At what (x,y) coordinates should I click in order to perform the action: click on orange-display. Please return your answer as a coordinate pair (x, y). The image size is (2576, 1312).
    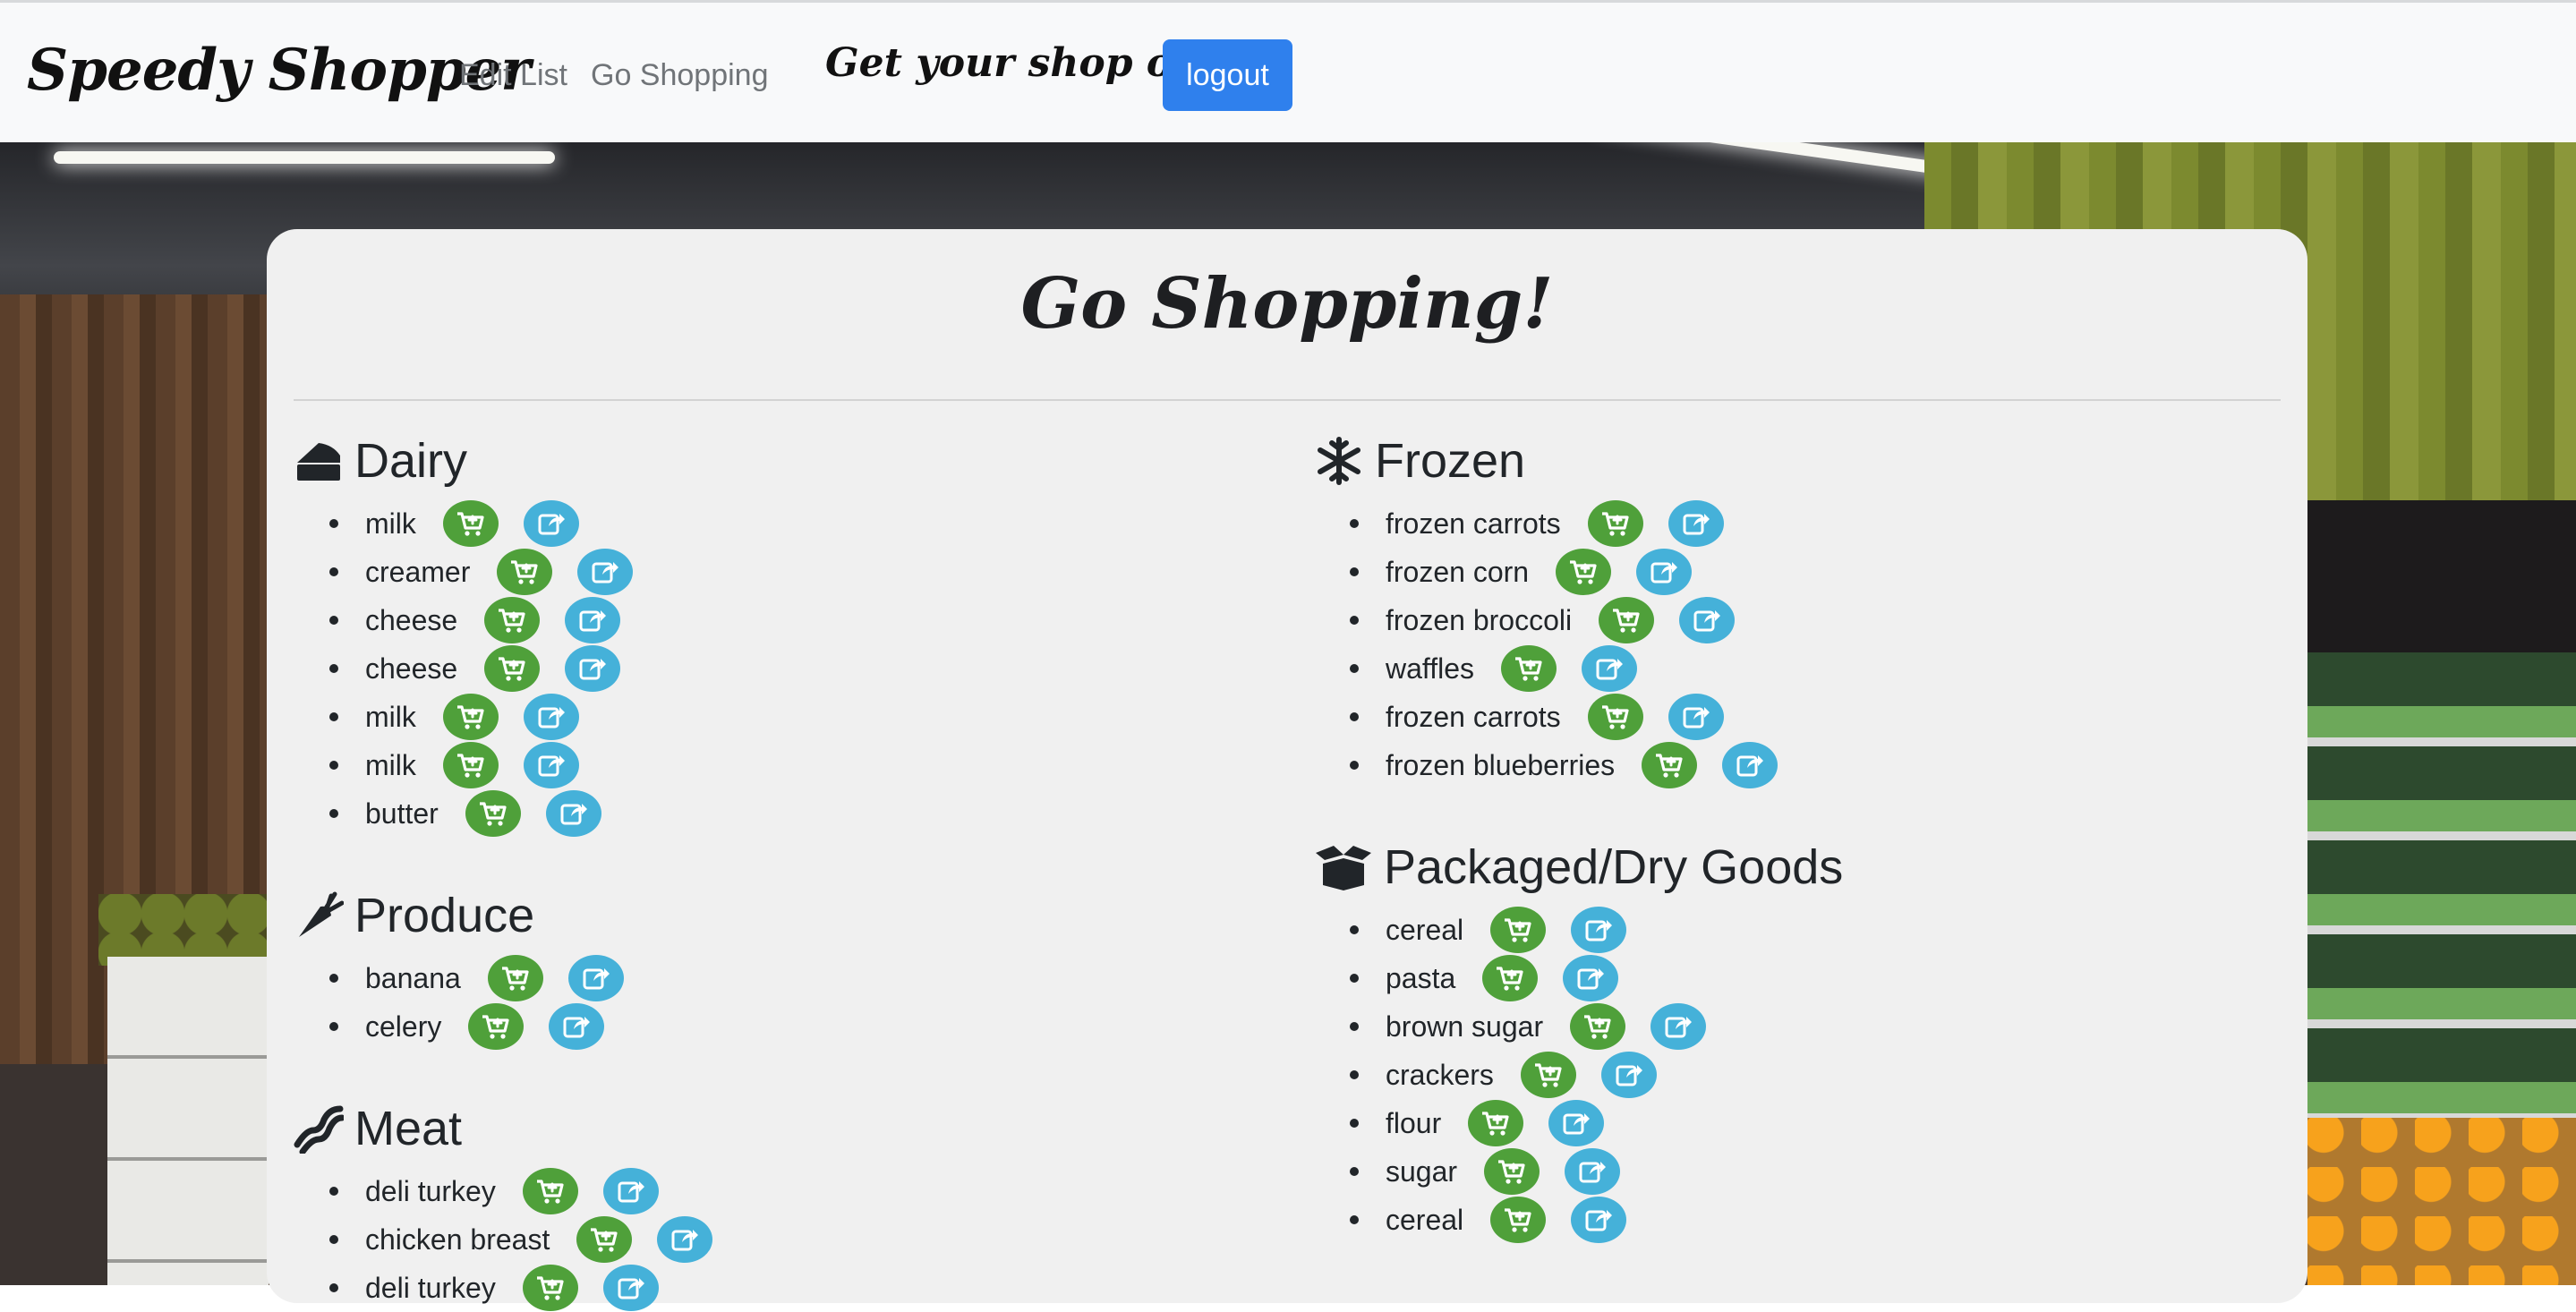
    Looking at the image, I should click on (2441, 1201).